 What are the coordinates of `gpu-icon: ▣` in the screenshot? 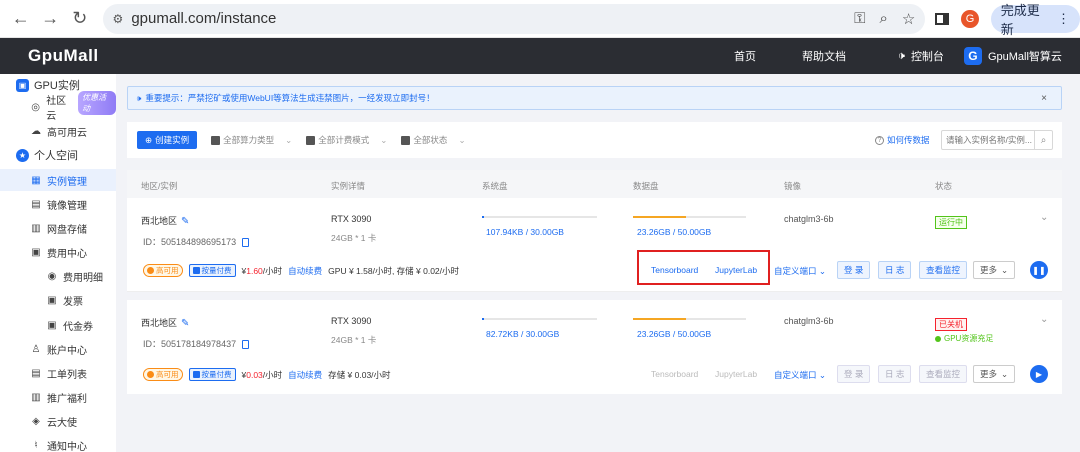 It's located at (22, 85).